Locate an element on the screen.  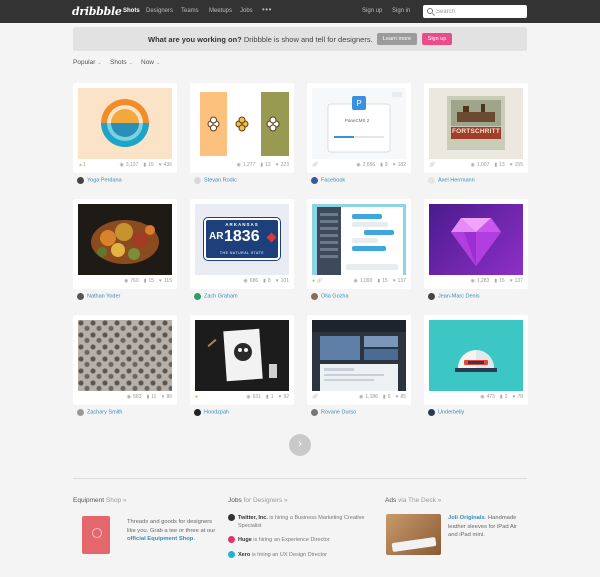
learn-more-button: Learn more is located at coordinates (397, 39).